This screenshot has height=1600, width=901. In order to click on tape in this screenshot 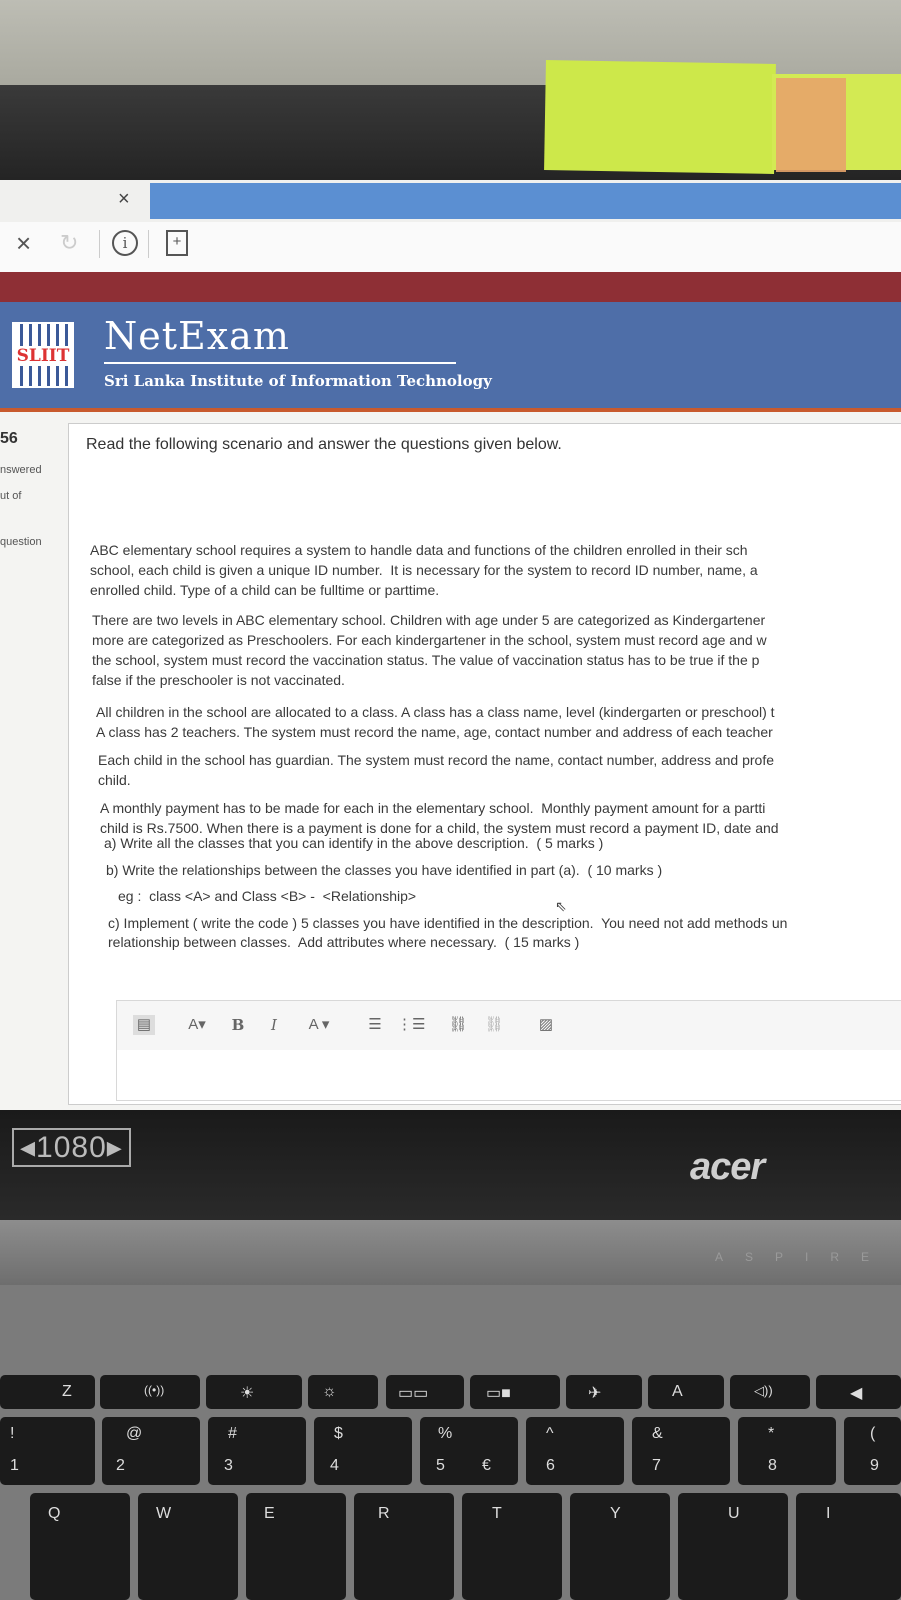, I will do `click(811, 125)`.